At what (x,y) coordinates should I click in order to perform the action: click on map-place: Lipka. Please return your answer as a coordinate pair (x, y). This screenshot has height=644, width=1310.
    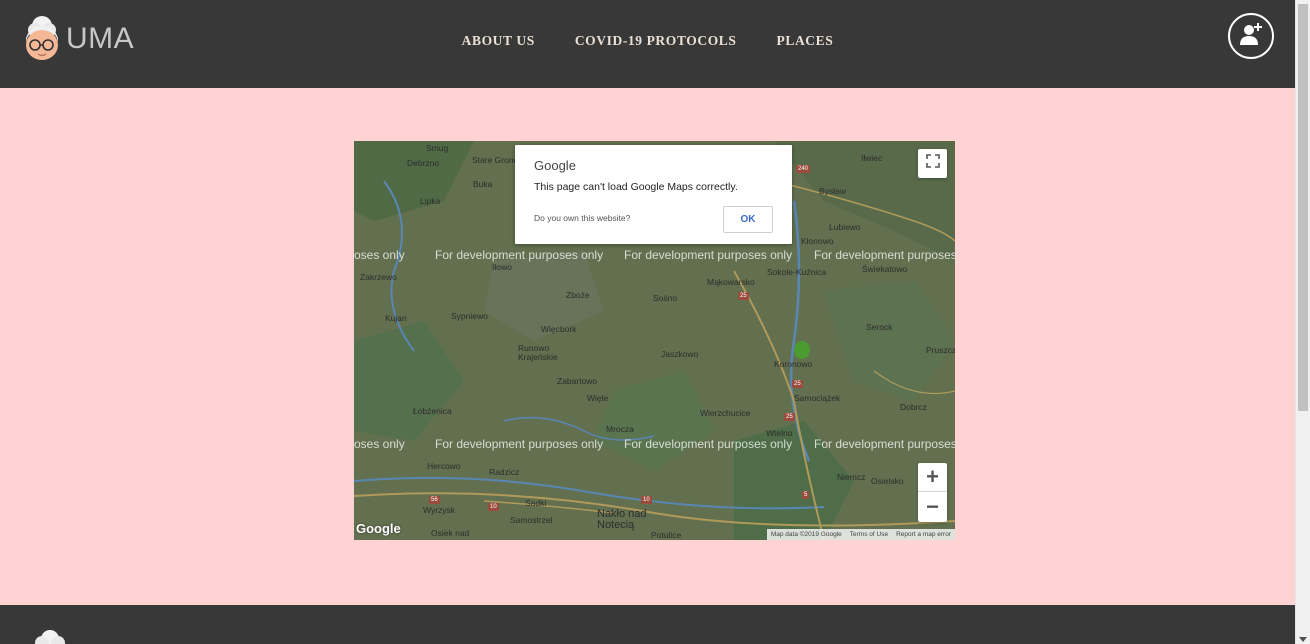
    Looking at the image, I should click on (430, 201).